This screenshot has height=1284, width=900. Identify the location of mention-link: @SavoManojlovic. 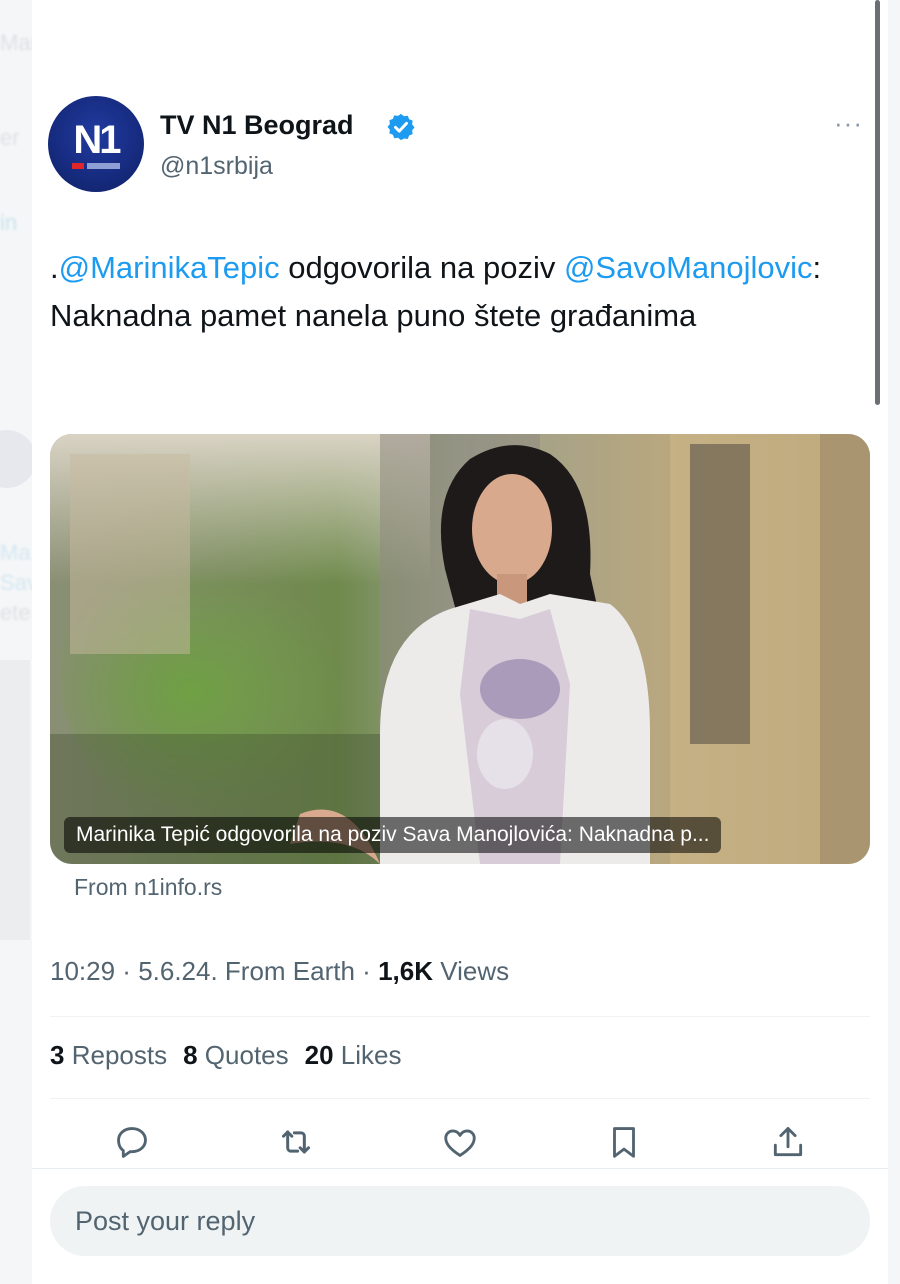
(688, 267).